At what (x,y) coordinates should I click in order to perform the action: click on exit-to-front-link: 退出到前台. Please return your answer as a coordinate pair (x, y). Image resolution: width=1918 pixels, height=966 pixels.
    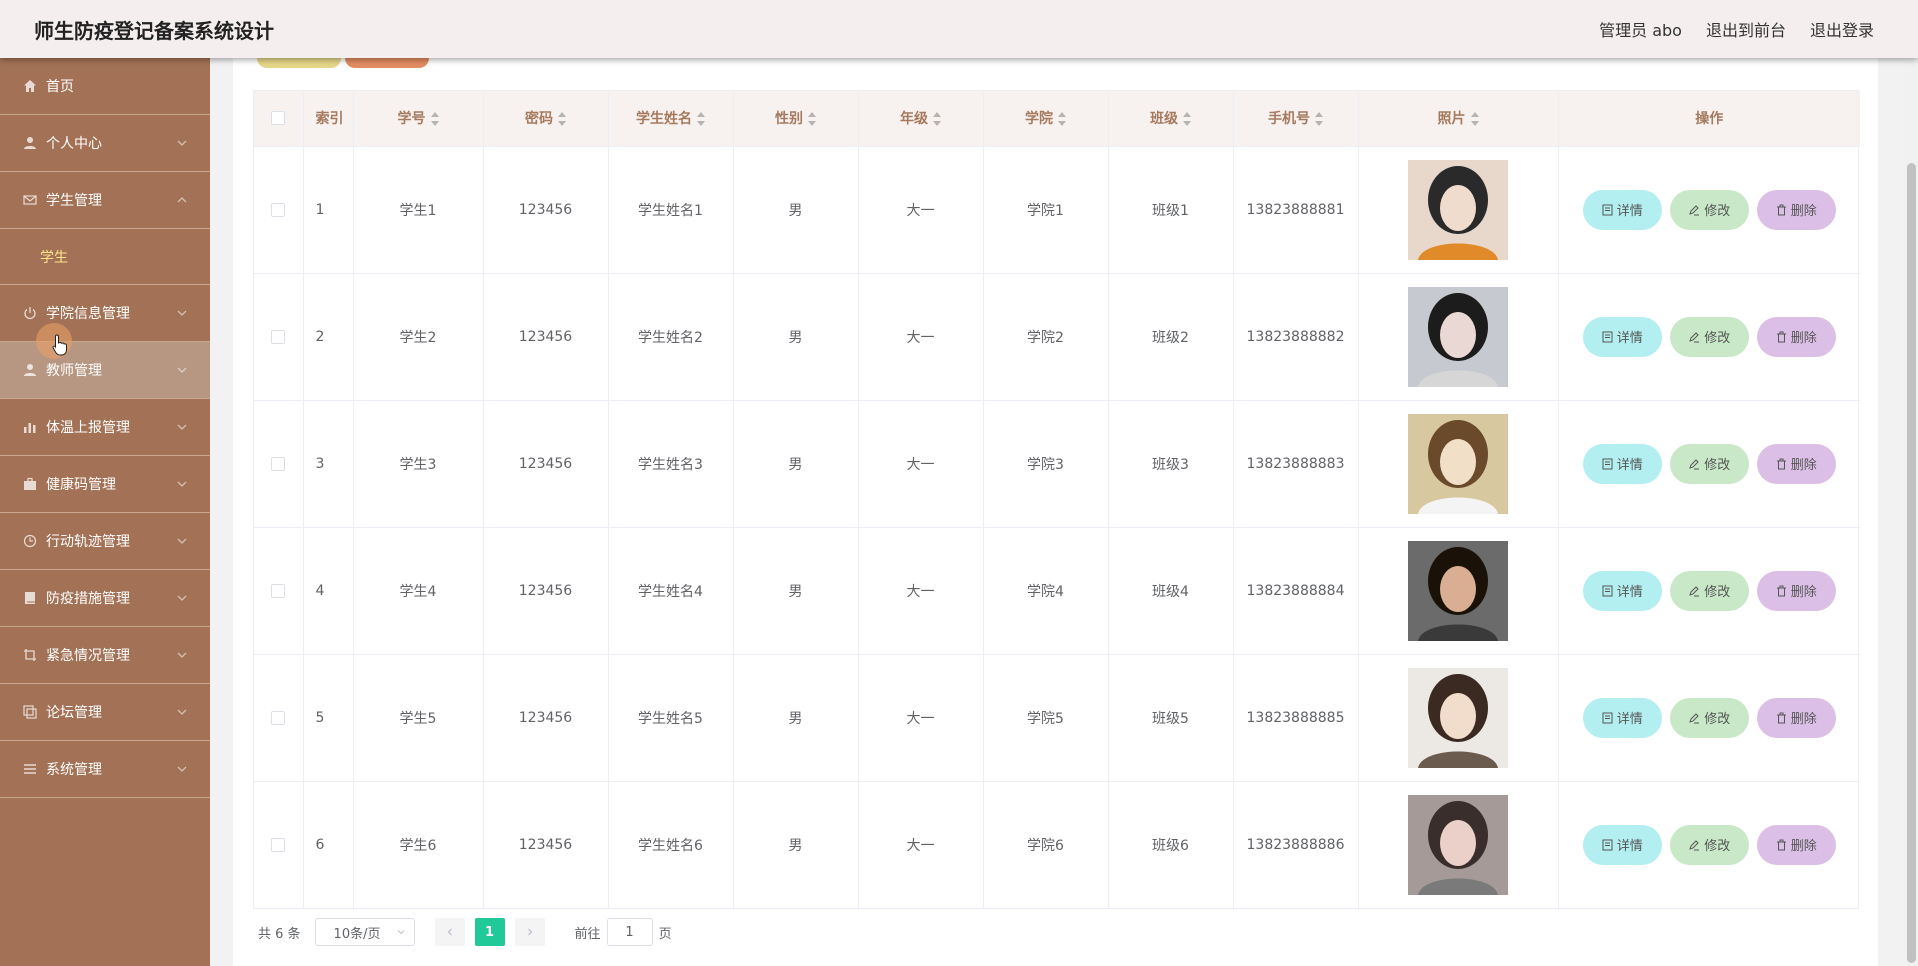
    Looking at the image, I should click on (1746, 29).